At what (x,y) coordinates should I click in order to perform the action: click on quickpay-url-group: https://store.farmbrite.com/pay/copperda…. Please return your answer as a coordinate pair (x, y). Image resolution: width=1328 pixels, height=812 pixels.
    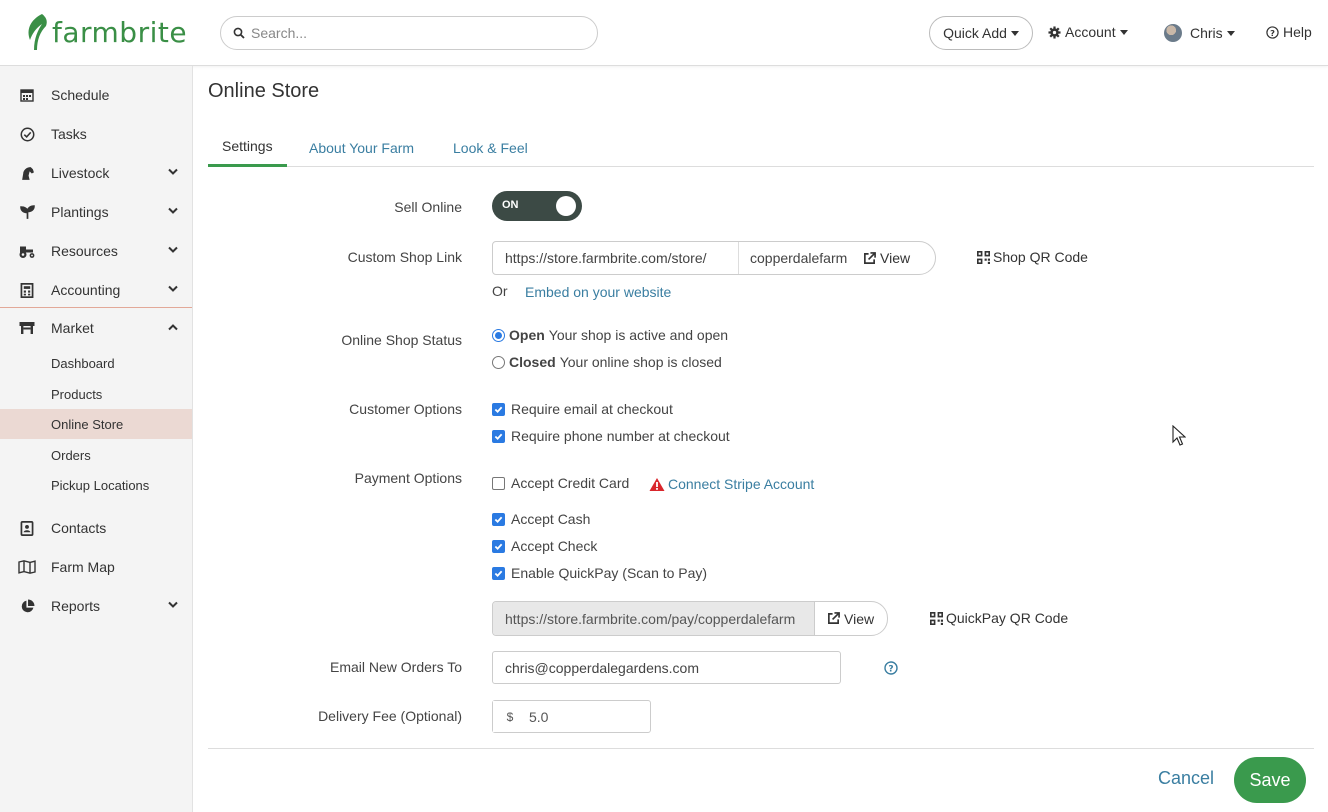
    Looking at the image, I should click on (690, 618).